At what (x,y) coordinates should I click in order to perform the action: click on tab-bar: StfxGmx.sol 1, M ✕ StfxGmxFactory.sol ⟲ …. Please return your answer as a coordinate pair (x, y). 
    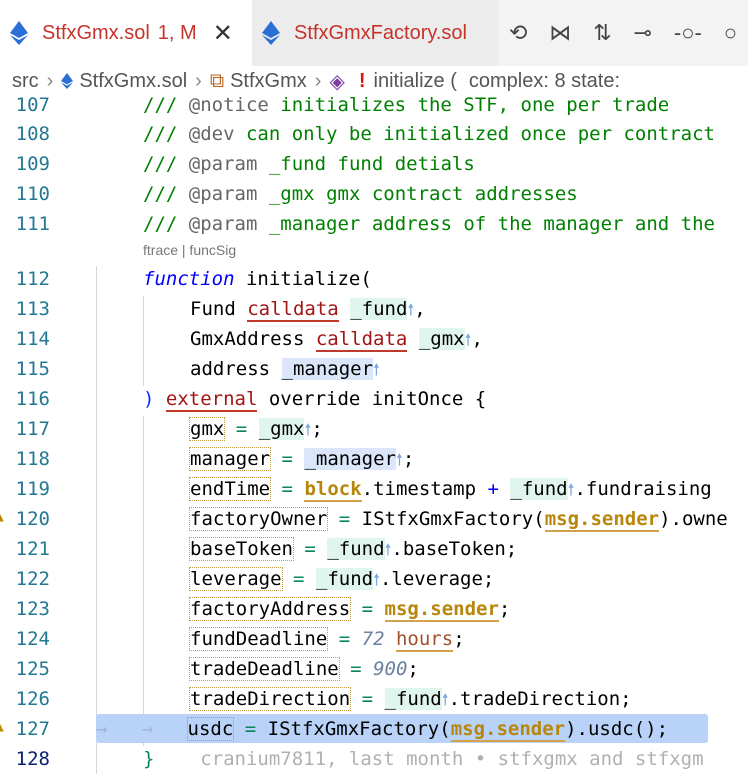
    Looking at the image, I should click on (374, 33).